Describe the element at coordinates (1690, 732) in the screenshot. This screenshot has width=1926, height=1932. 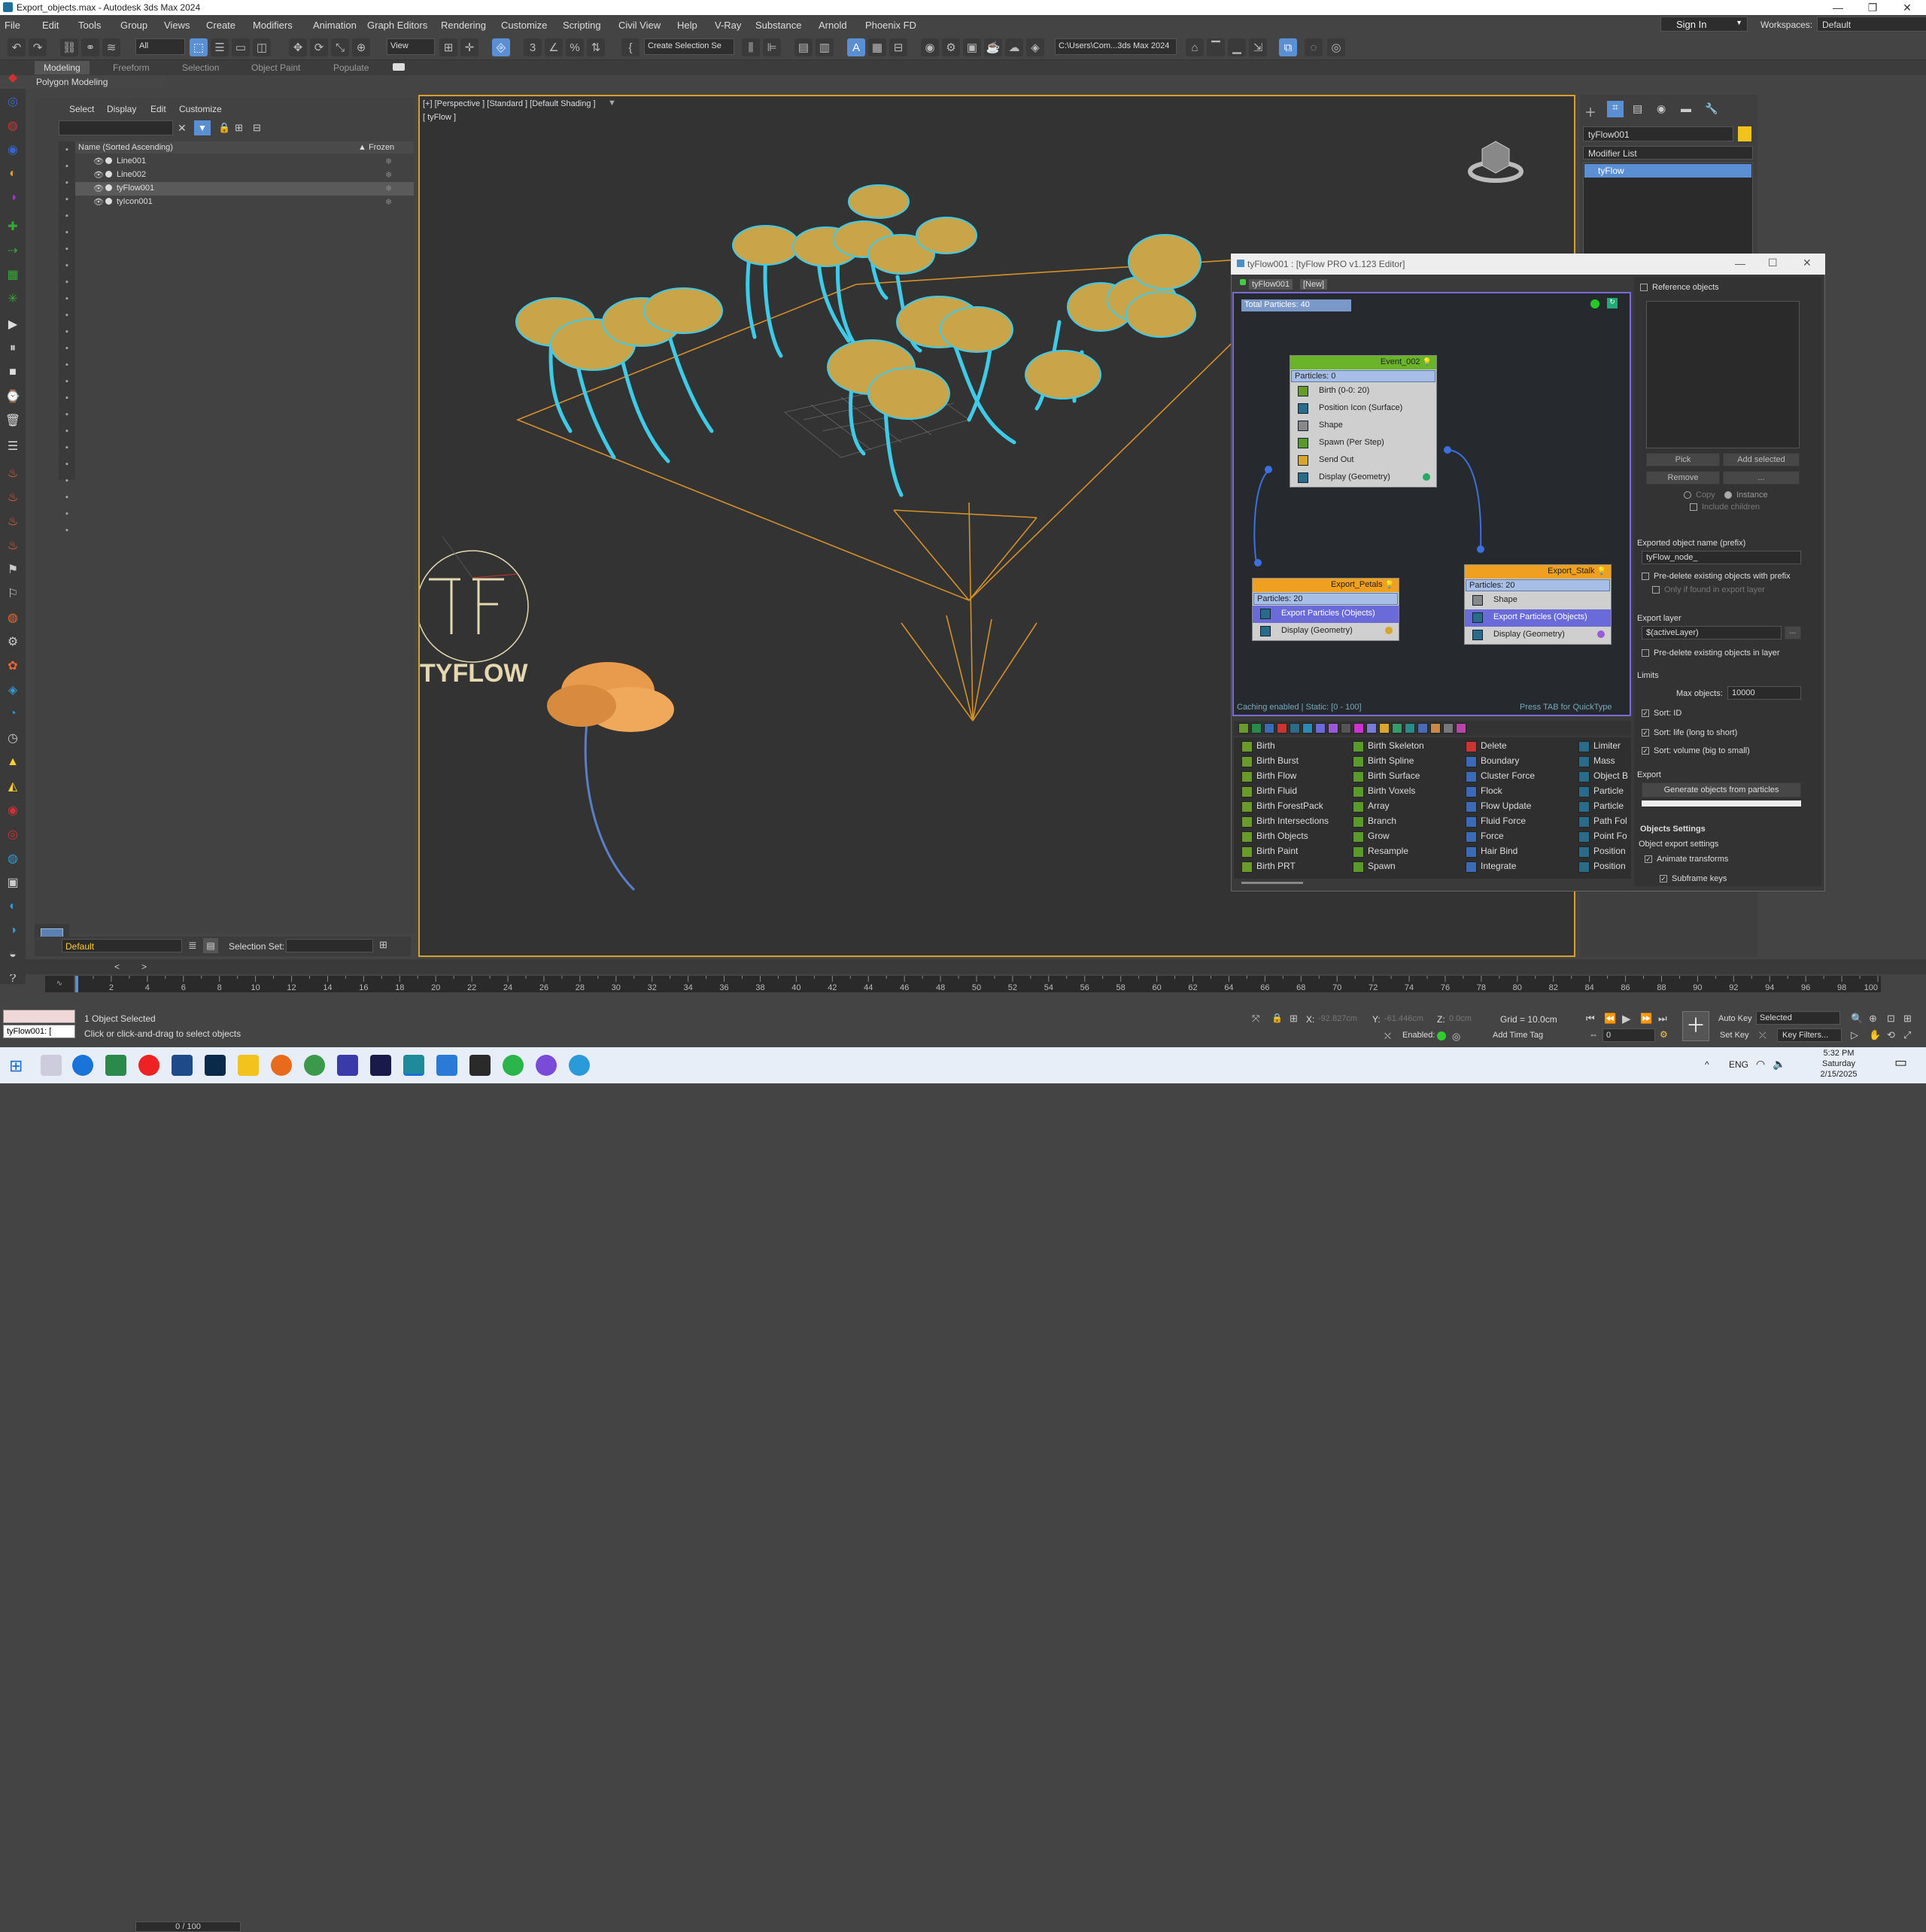
I see `sort-life-checkbox: ✓ Sort: life (long to short)` at that location.